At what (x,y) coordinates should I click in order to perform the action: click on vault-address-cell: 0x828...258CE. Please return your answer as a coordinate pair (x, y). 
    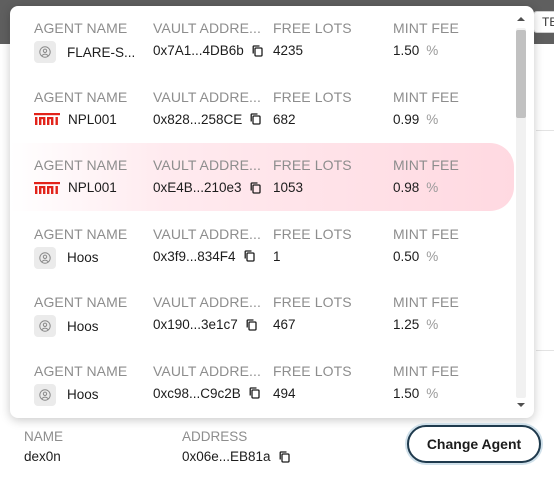
    Looking at the image, I should click on (207, 119).